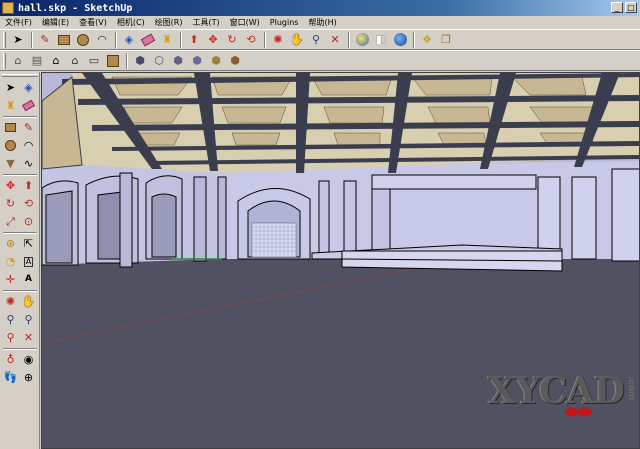 The width and height of the screenshot is (640, 449). Describe the element at coordinates (28, 221) in the screenshot. I see `offset-tool-button: ⊙` at that location.